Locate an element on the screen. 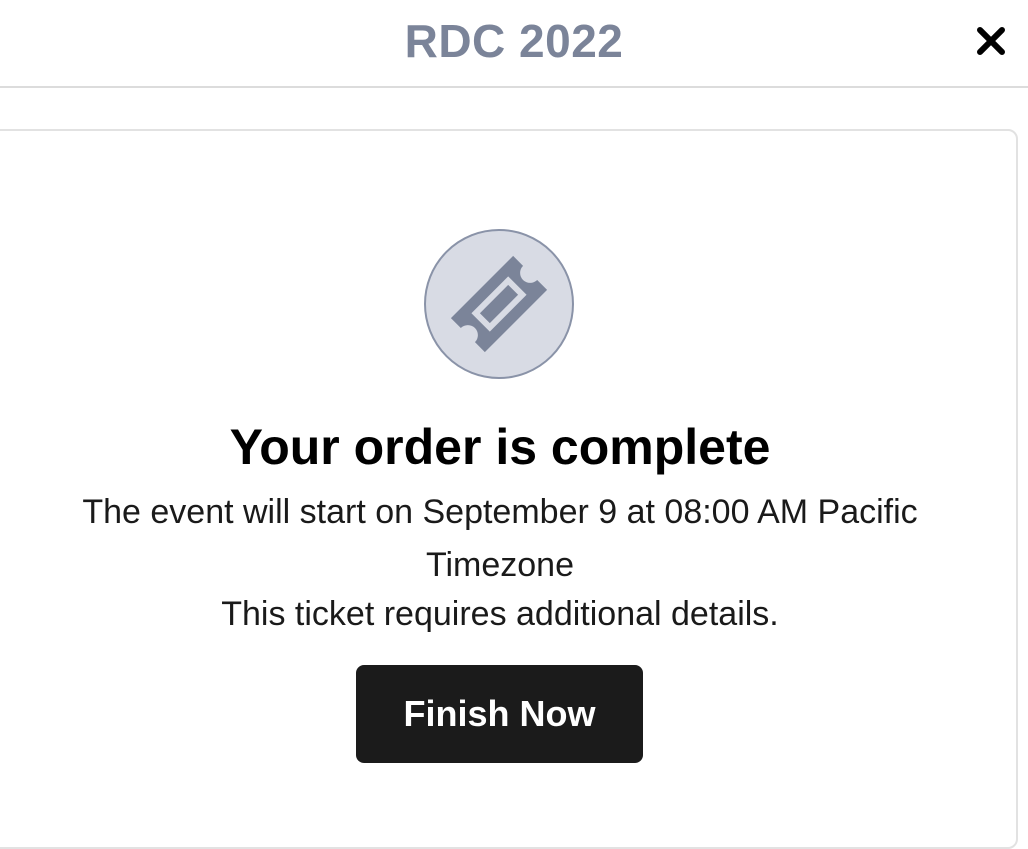  ticket-icon is located at coordinates (499, 304).